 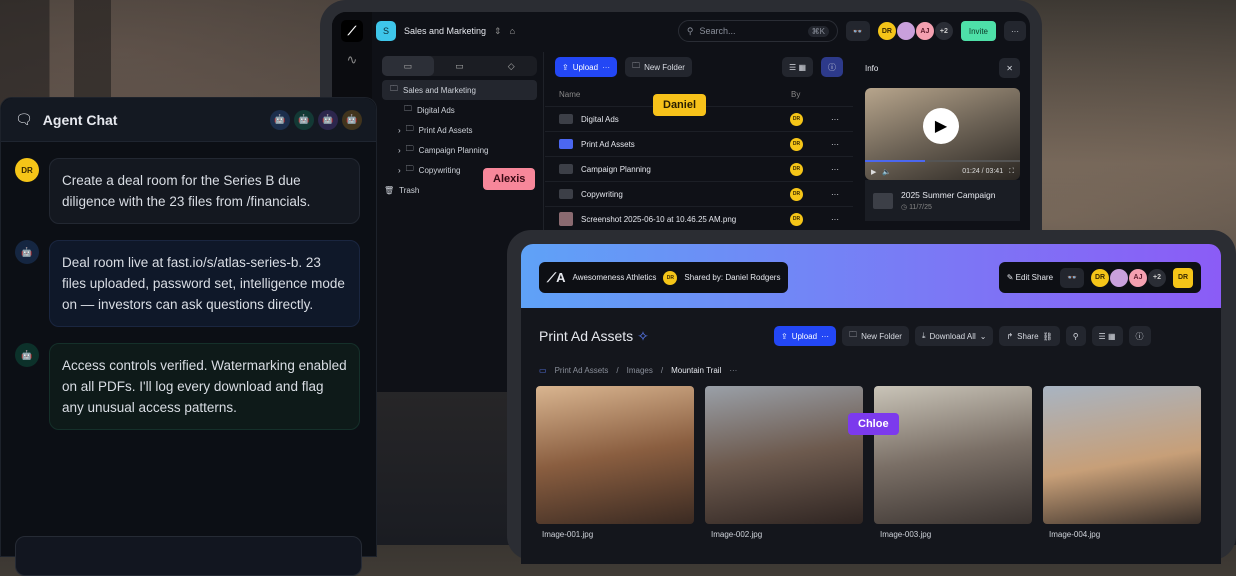 I want to click on invite-button: Invite, so click(x=978, y=31).